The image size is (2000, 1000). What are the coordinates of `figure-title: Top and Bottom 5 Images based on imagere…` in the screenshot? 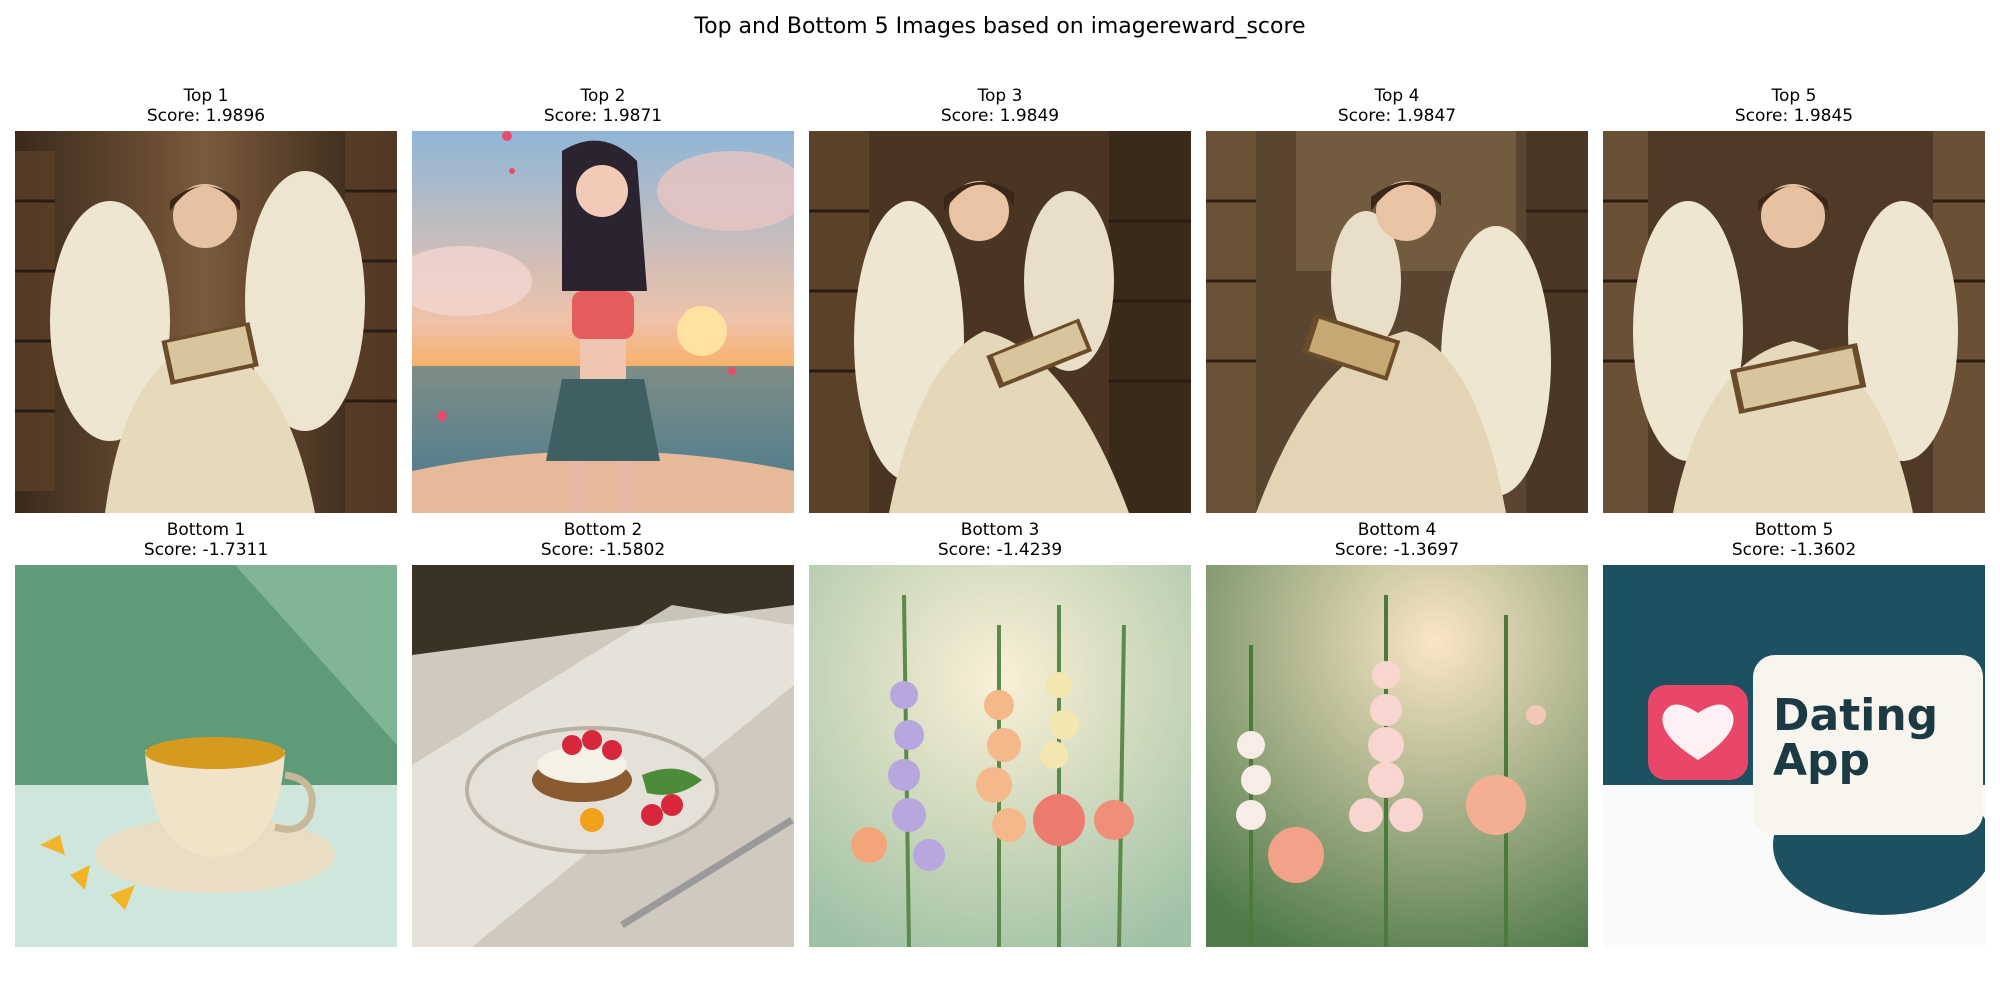 It's located at (1000, 26).